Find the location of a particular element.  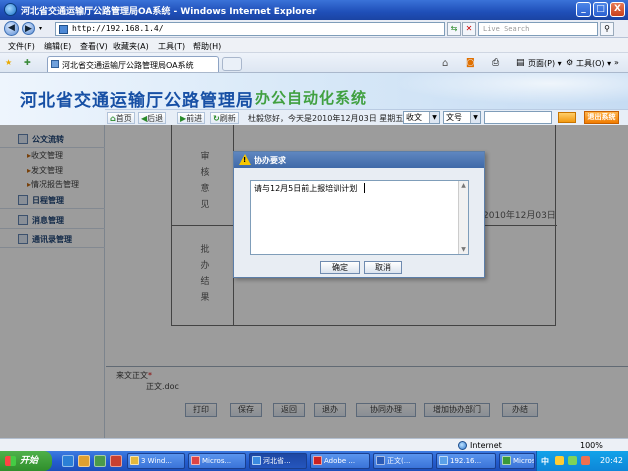

minimize-button: _ is located at coordinates (583, 9).